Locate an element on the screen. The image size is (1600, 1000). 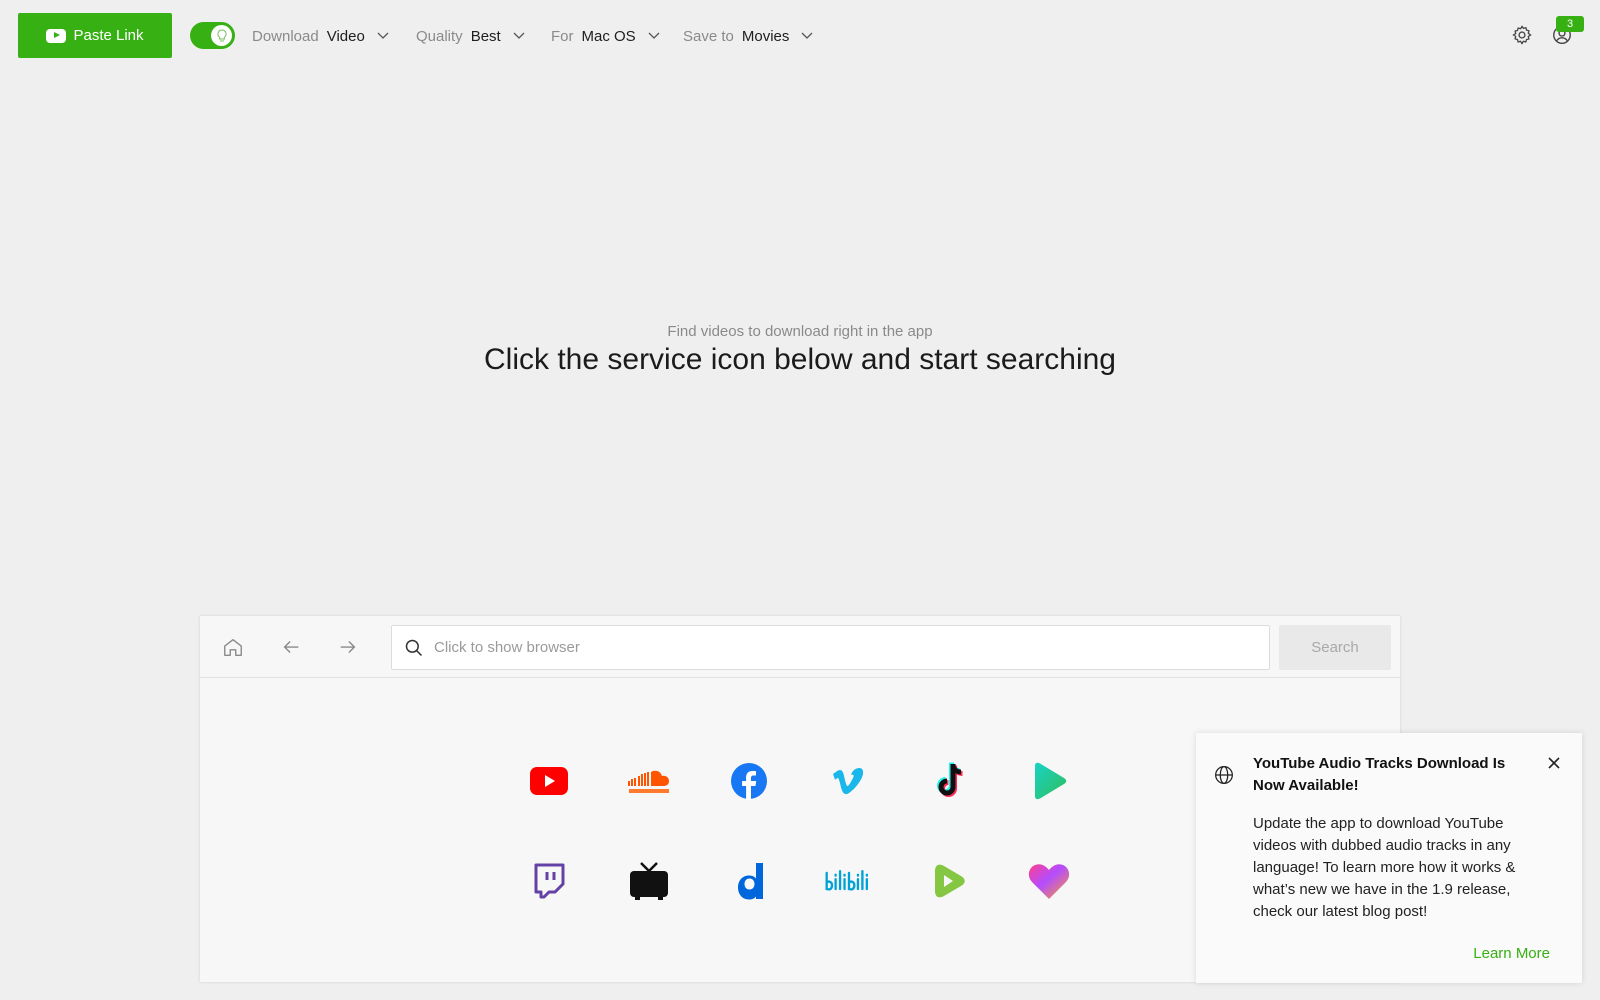
rumble-icon is located at coordinates (949, 881).